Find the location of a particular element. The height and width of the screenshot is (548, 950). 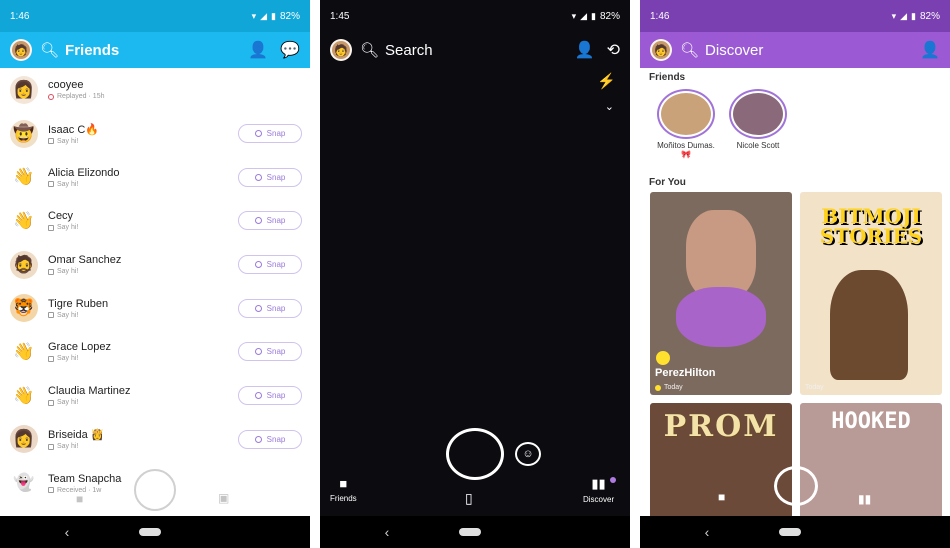

friend-status-text: Replayed · 15h is located at coordinates (81, 97).